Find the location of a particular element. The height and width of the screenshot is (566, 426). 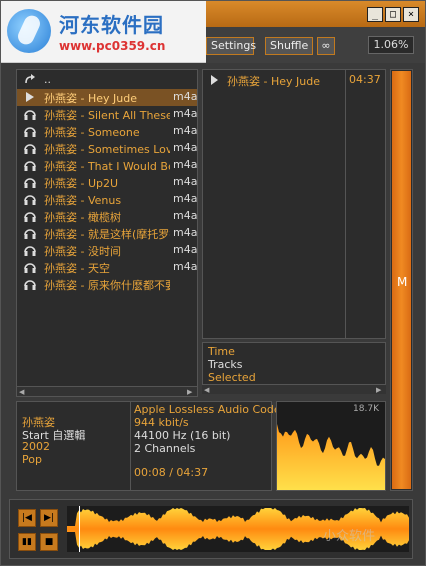

track-channels: 2 Channels is located at coordinates (165, 448).